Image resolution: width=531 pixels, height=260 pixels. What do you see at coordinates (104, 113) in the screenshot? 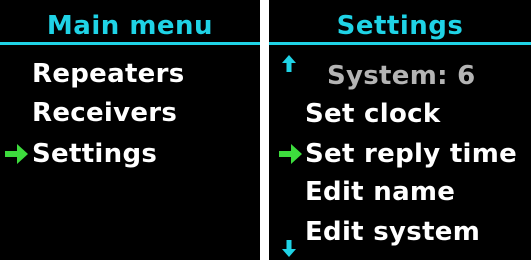
I see `menu-item-receivers: Receivers` at bounding box center [104, 113].